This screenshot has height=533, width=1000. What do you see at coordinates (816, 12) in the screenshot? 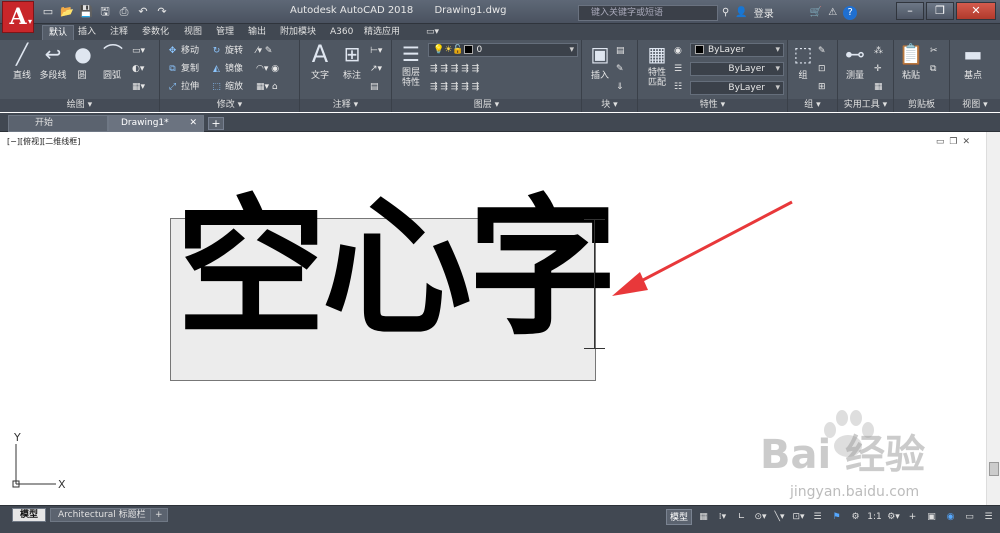
I see `cart-icon: 🛒` at bounding box center [816, 12].